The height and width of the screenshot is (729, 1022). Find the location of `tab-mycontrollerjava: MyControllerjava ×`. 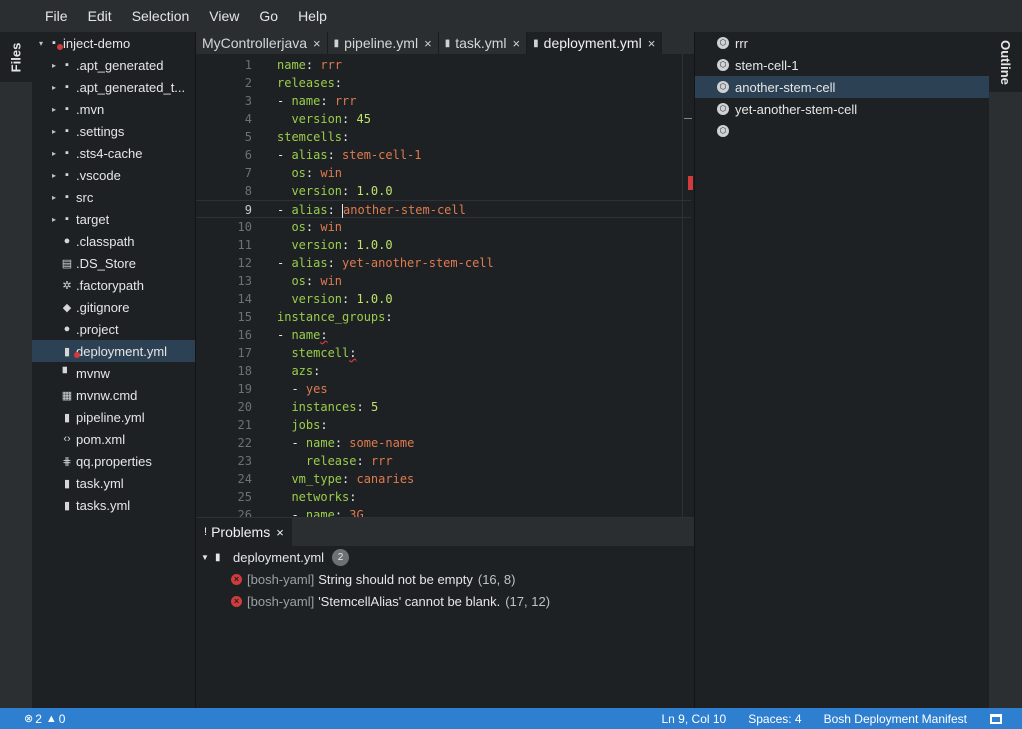

tab-mycontrollerjava: MyControllerjava × is located at coordinates (262, 43).